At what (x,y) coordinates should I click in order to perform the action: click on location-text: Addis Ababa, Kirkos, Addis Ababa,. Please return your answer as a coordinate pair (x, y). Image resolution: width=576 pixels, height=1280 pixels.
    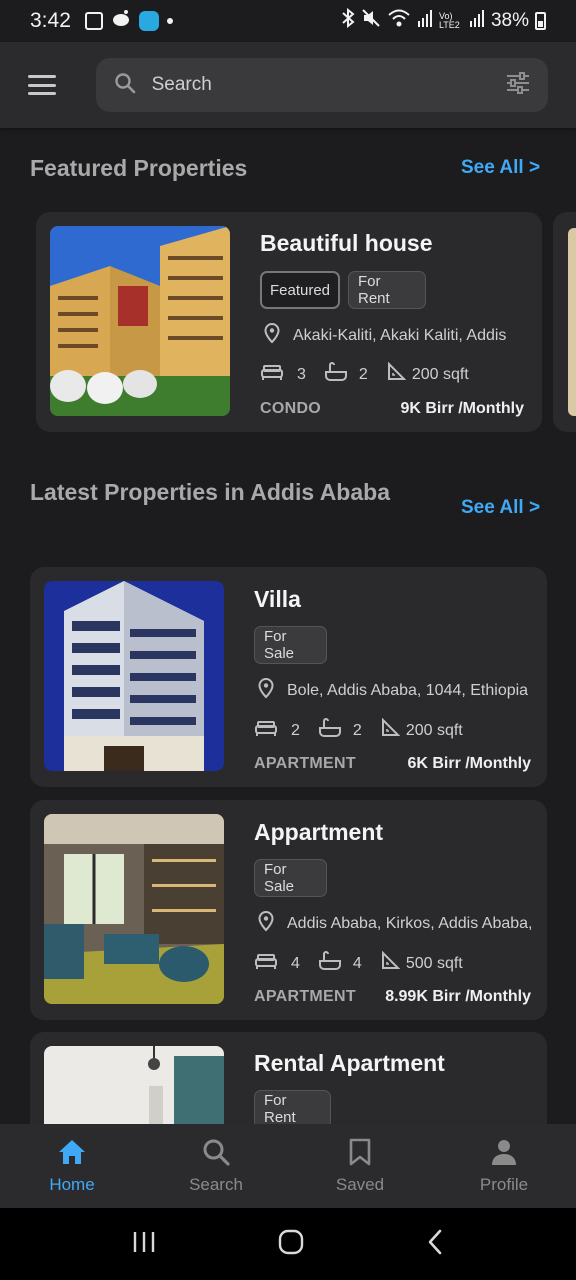
    Looking at the image, I should click on (410, 923).